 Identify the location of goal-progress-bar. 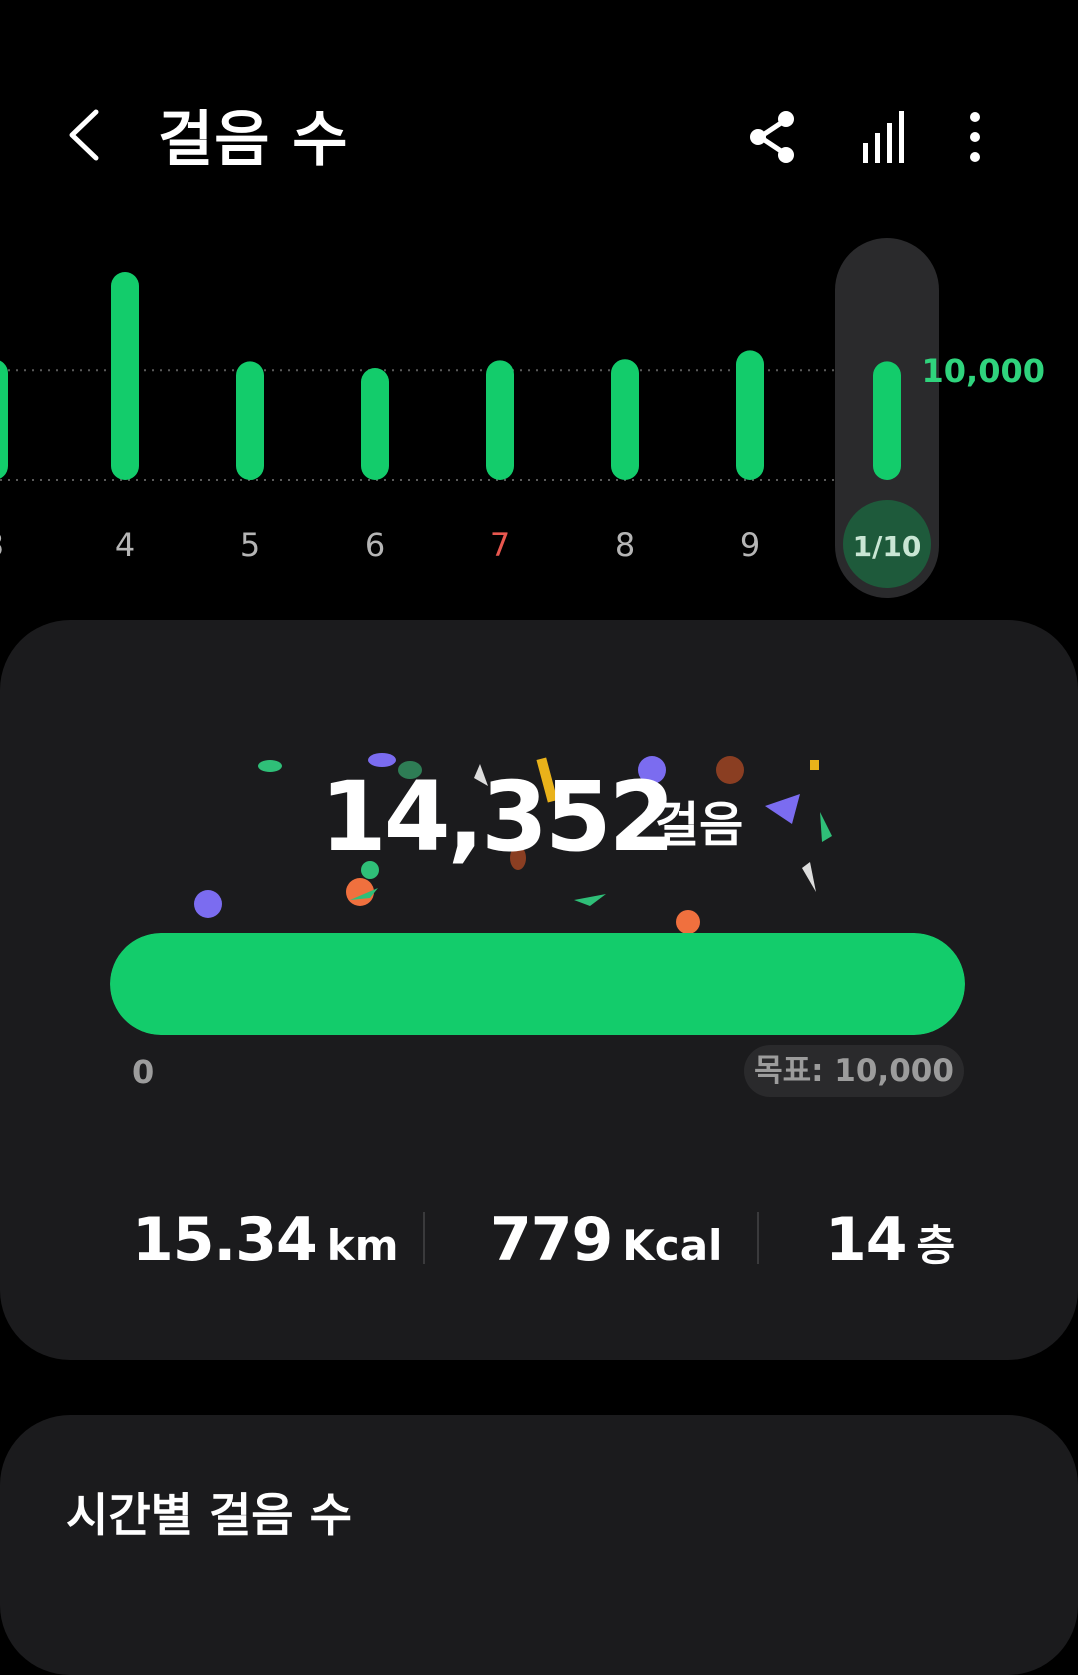
(537, 984).